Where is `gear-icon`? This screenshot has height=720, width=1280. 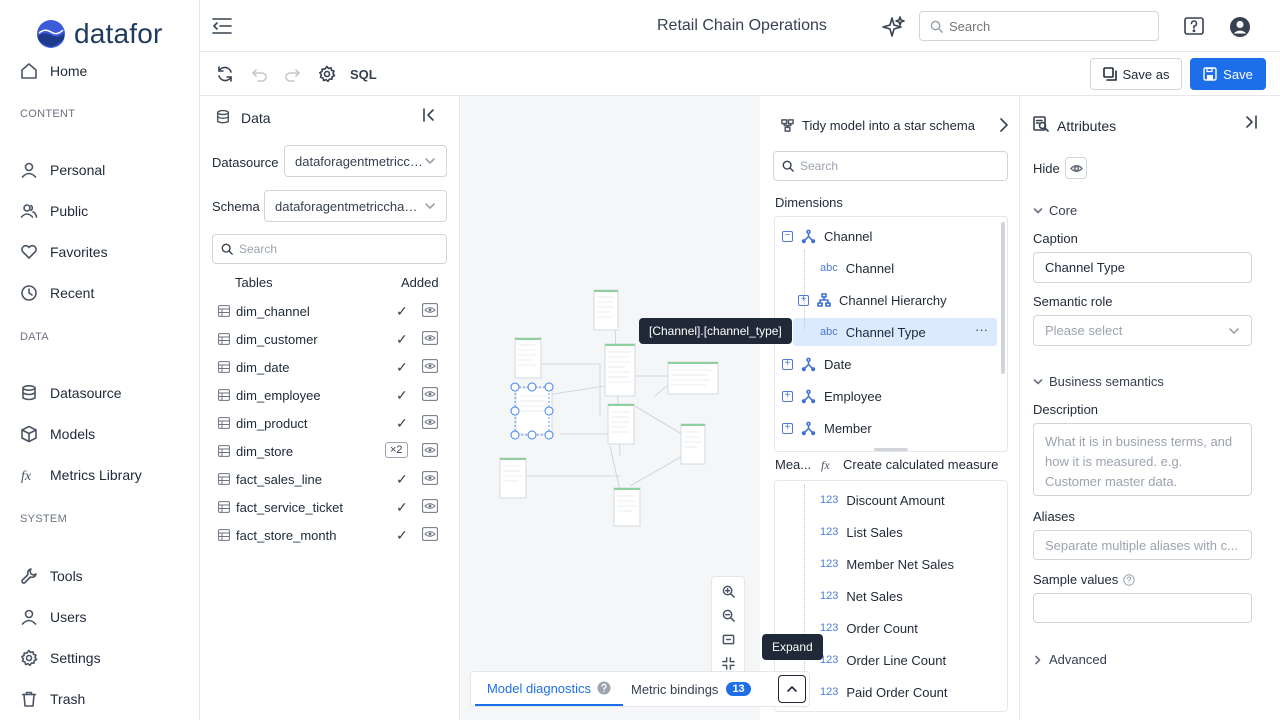 gear-icon is located at coordinates (327, 74).